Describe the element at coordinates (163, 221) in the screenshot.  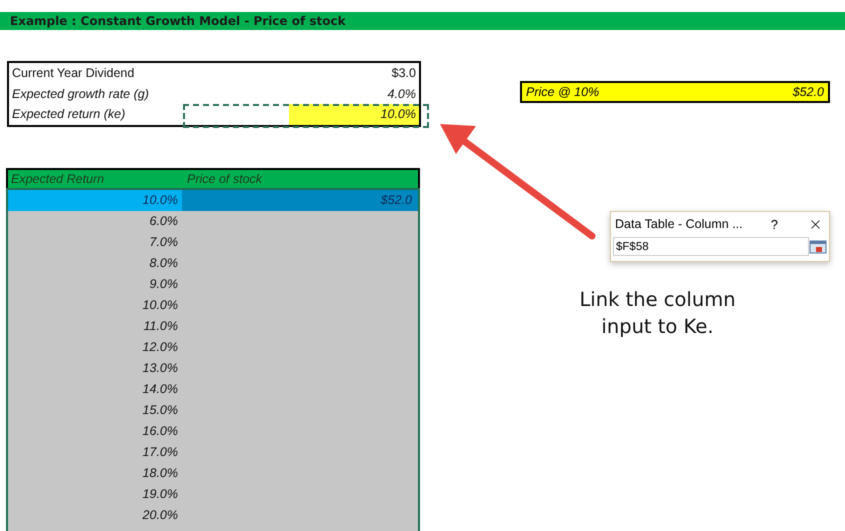
I see `table-cell-text: 6.0%` at that location.